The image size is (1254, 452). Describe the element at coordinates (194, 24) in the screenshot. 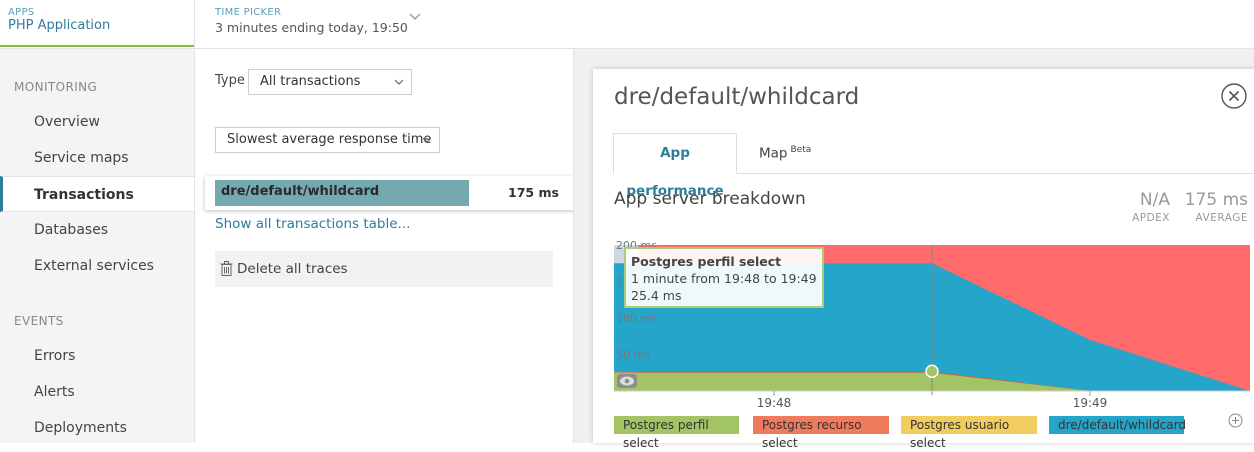

I see `divider` at that location.